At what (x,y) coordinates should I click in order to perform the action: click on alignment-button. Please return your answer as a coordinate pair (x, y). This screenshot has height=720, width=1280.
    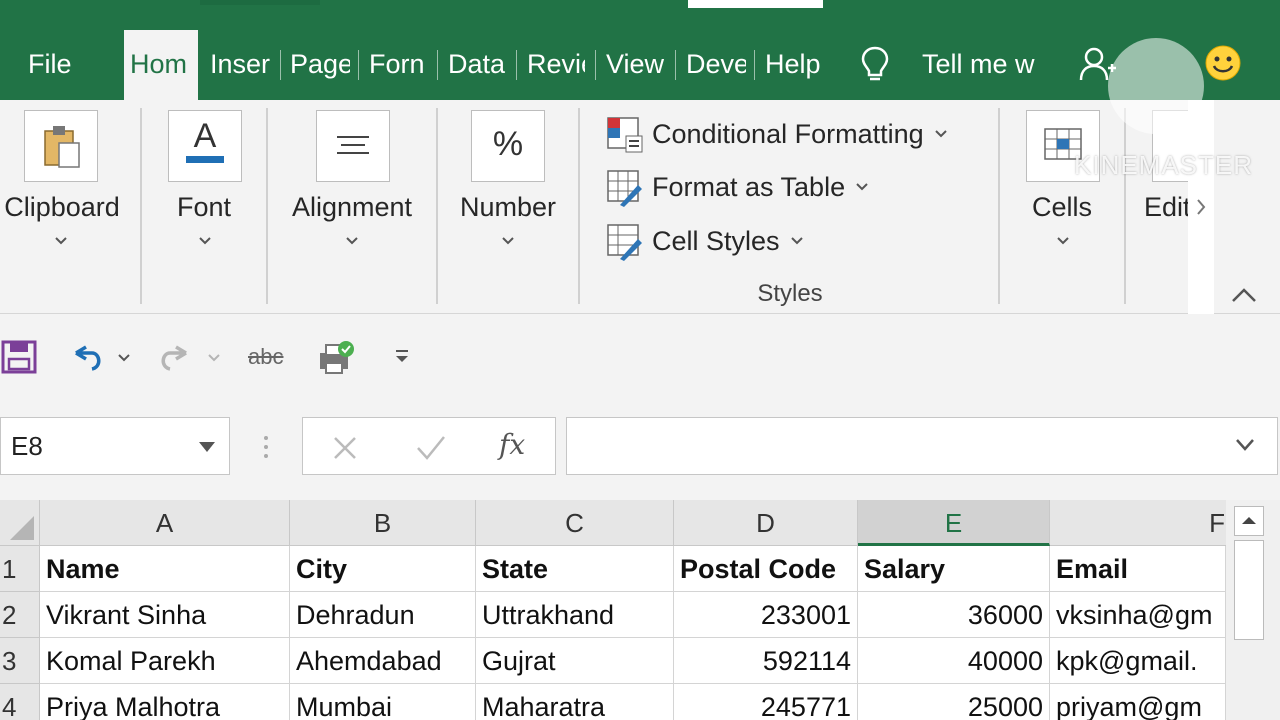
    Looking at the image, I should click on (353, 146).